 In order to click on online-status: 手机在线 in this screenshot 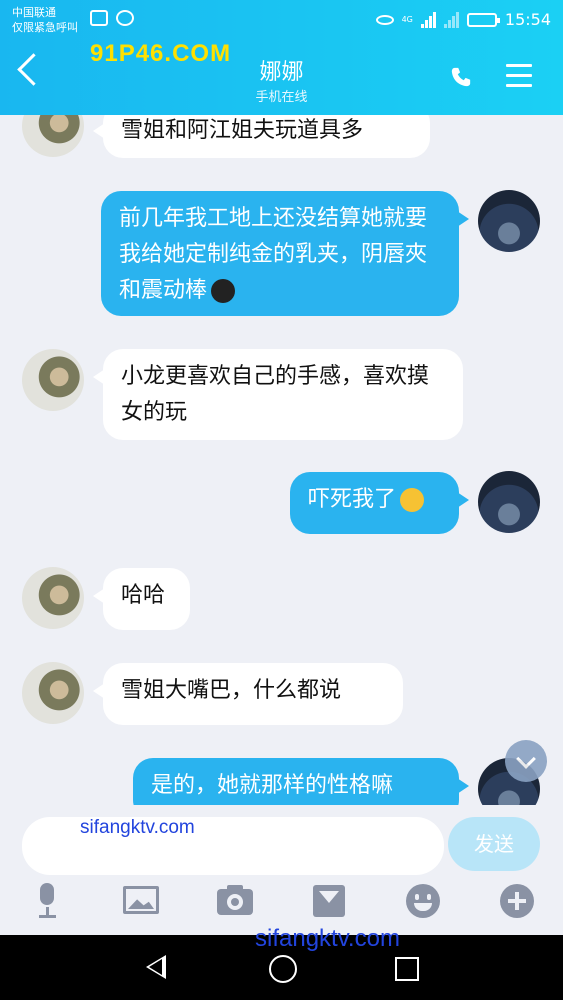, I will do `click(281, 97)`.